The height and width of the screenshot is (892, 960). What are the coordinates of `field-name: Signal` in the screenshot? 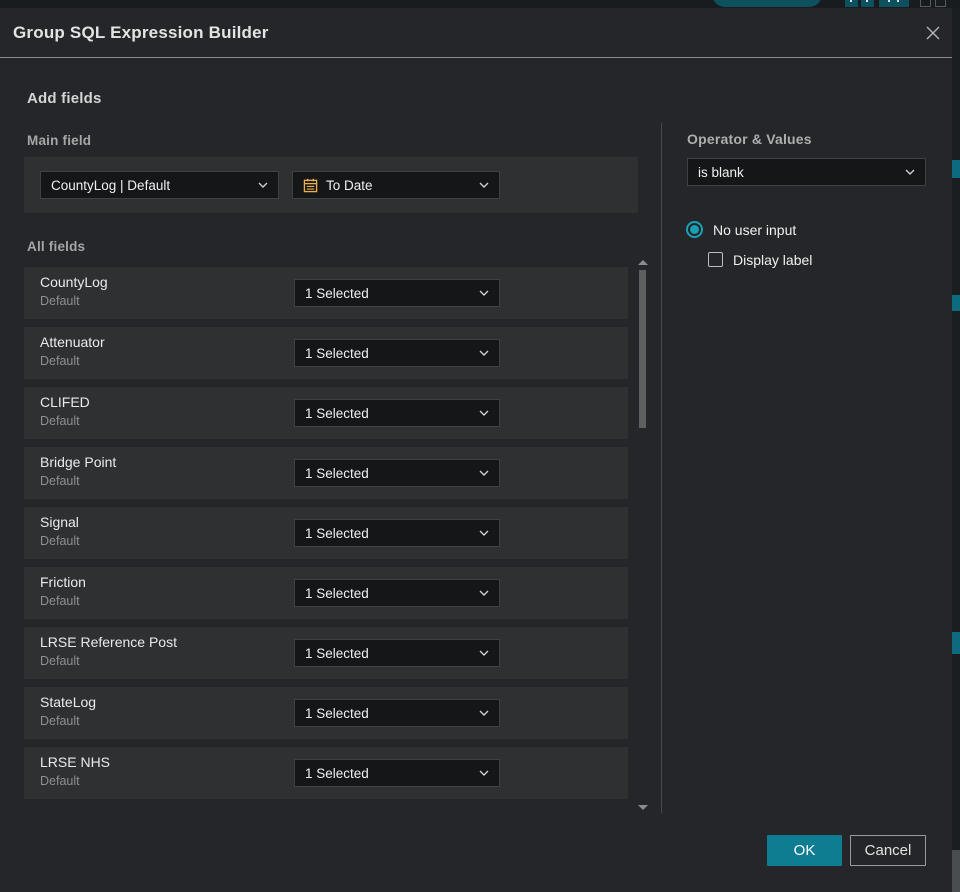 It's located at (59, 522).